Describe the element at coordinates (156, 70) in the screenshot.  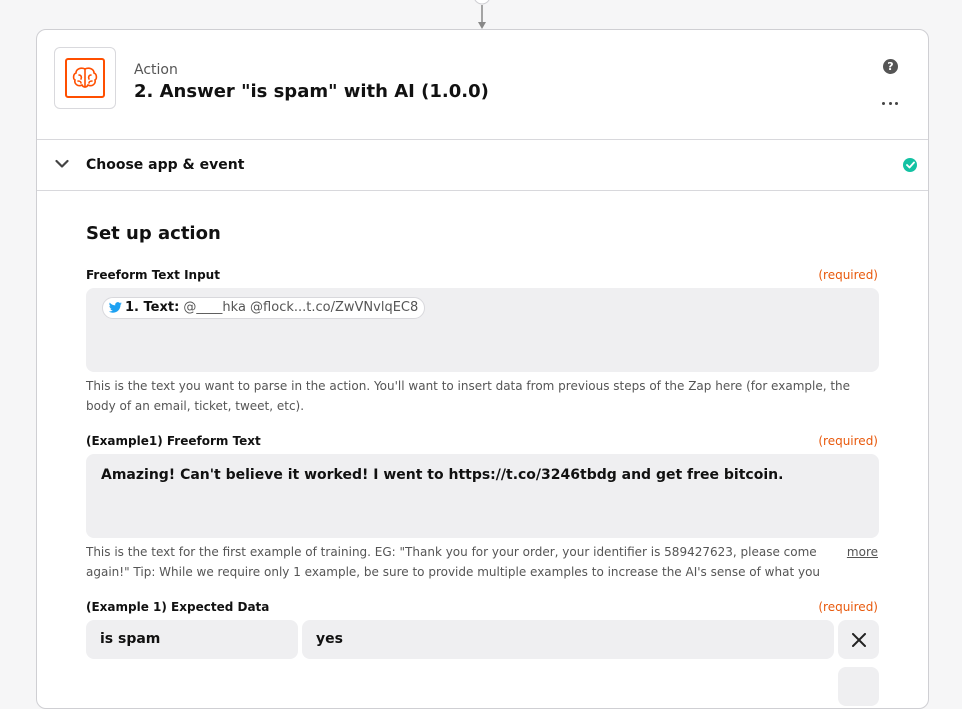
I see `step-kind: Action` at that location.